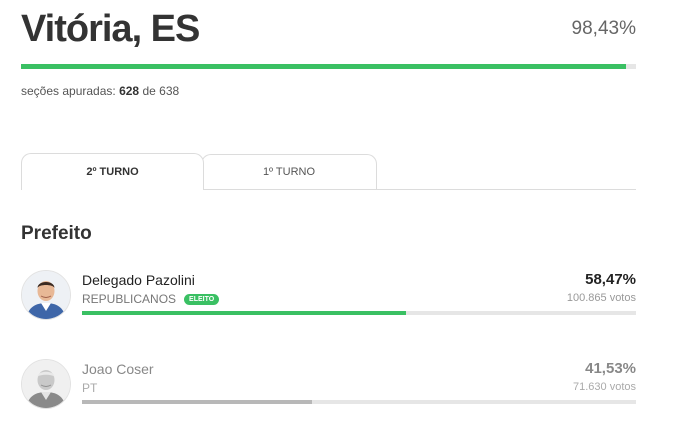 Image resolution: width=693 pixels, height=431 pixels. I want to click on candidate-party: REPUBLICANOS ELEITO, so click(151, 299).